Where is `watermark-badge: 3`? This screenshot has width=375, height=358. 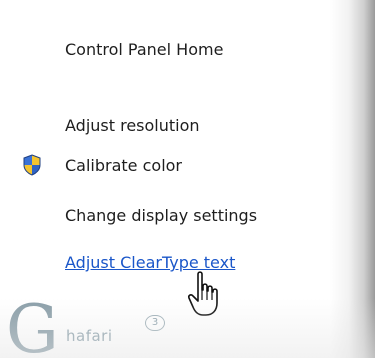 watermark-badge: 3 is located at coordinates (155, 323).